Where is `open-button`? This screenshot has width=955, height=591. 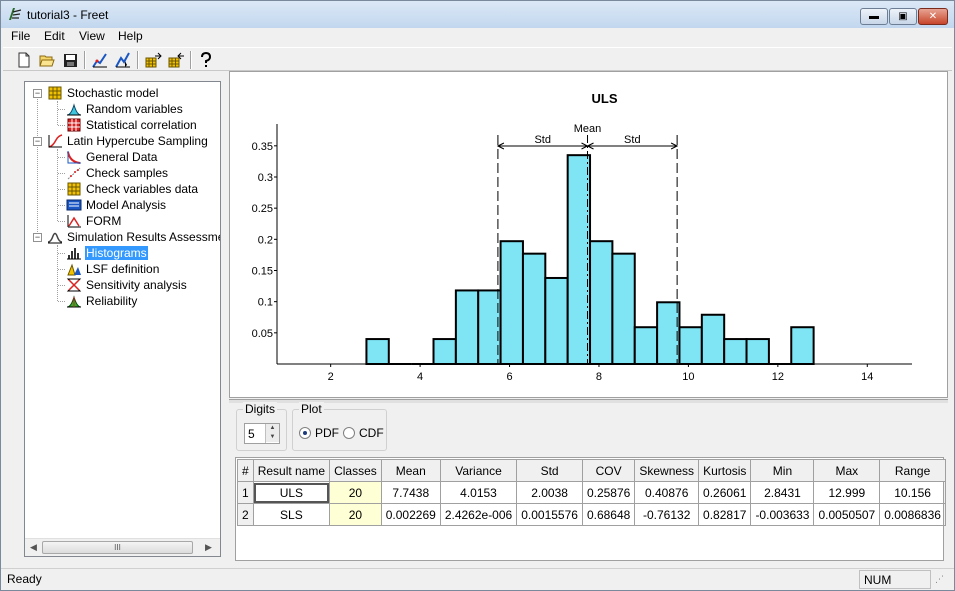 open-button is located at coordinates (47, 60).